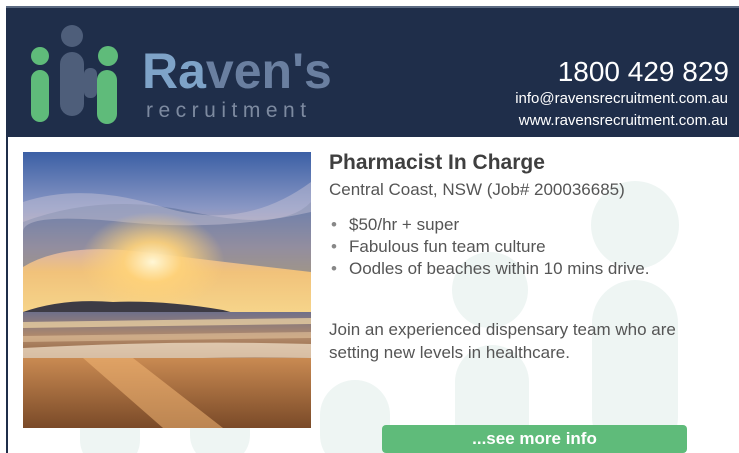 The height and width of the screenshot is (453, 739). Describe the element at coordinates (621, 98) in the screenshot. I see `contact-email: info@ravensrecruitment.com.au` at that location.